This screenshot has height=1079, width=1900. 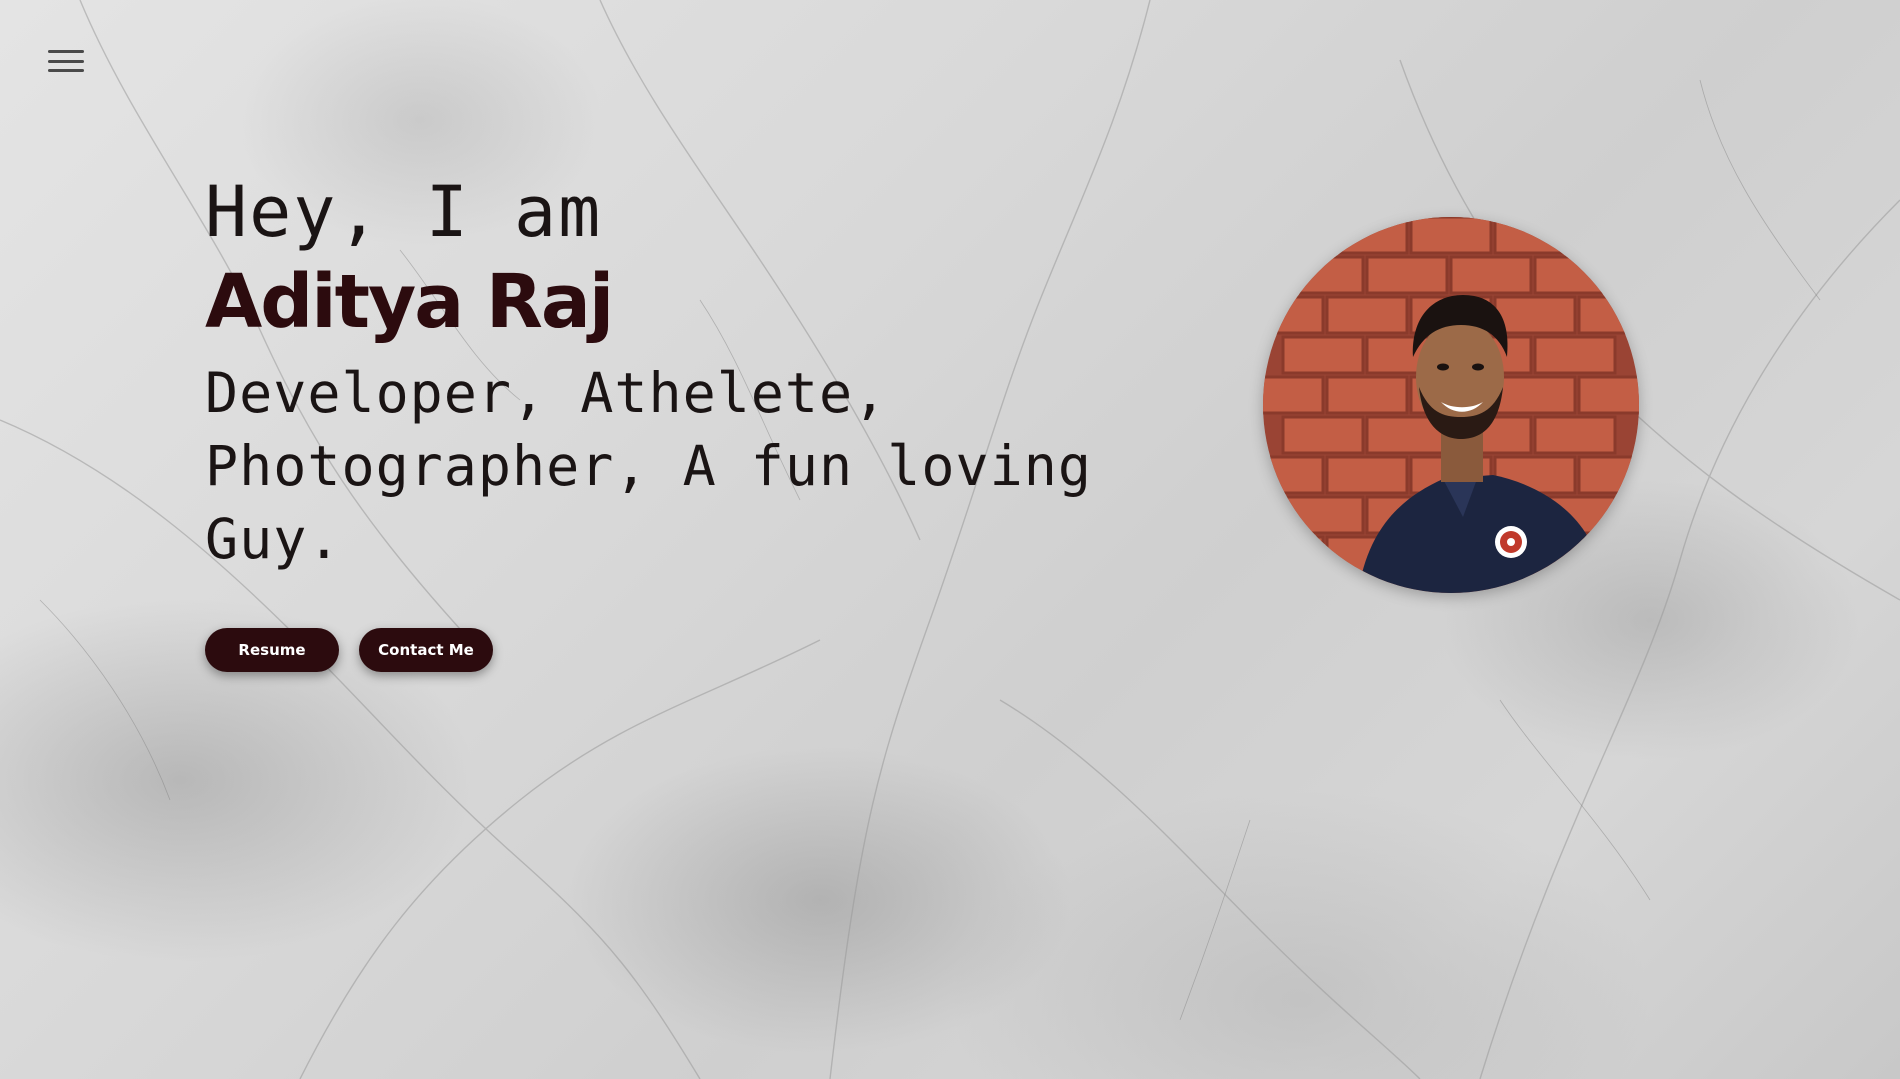 I want to click on hero-actions: Resume Contact Me, so click(x=685, y=650).